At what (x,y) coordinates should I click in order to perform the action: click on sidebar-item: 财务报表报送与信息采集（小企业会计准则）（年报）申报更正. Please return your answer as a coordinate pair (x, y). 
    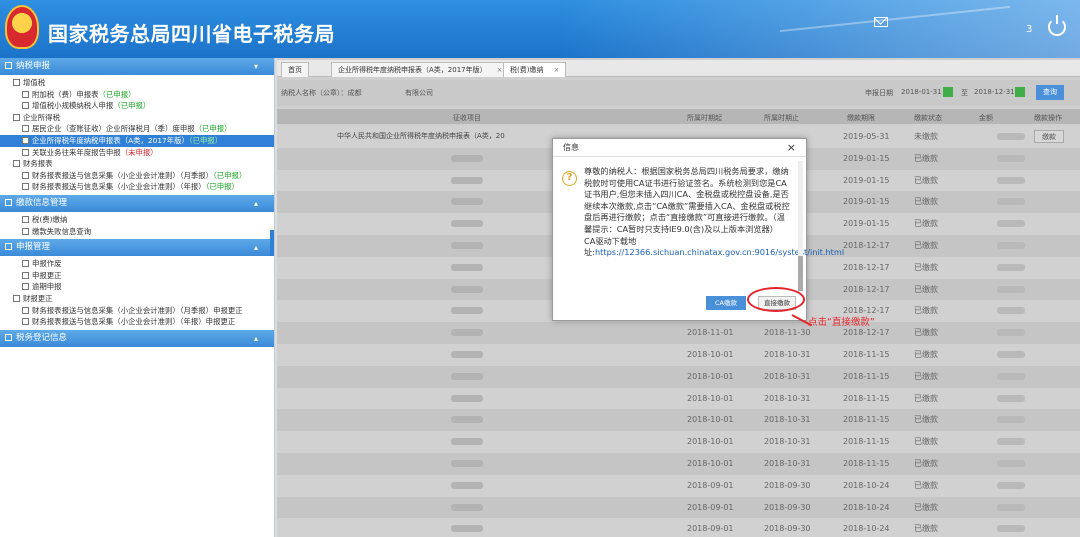
    Looking at the image, I should click on (137, 322).